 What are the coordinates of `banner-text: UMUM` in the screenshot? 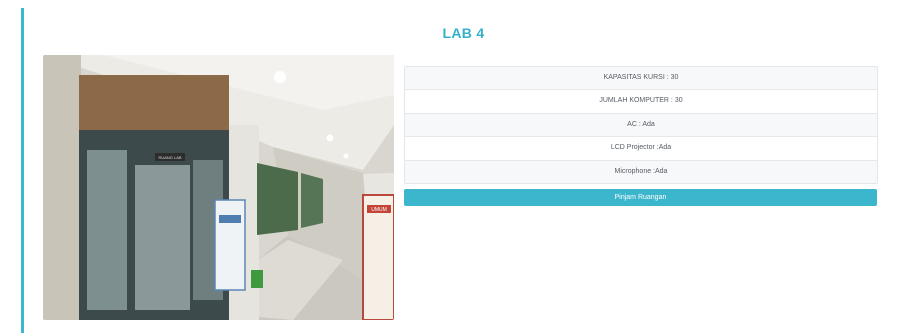 It's located at (379, 210).